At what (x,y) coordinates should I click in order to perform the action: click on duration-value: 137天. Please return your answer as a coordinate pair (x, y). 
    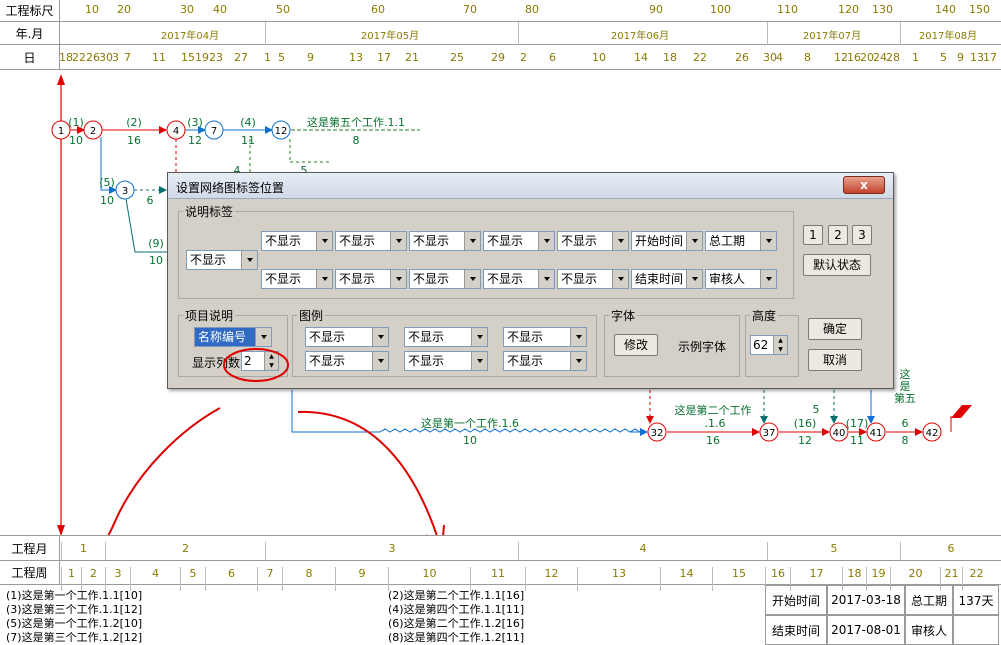
    Looking at the image, I should click on (976, 600).